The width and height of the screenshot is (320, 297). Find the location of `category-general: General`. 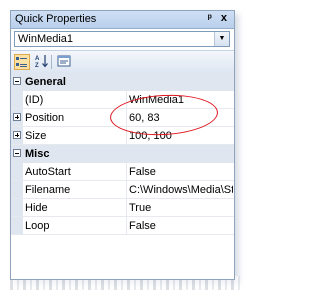

category-general: General is located at coordinates (122, 82).